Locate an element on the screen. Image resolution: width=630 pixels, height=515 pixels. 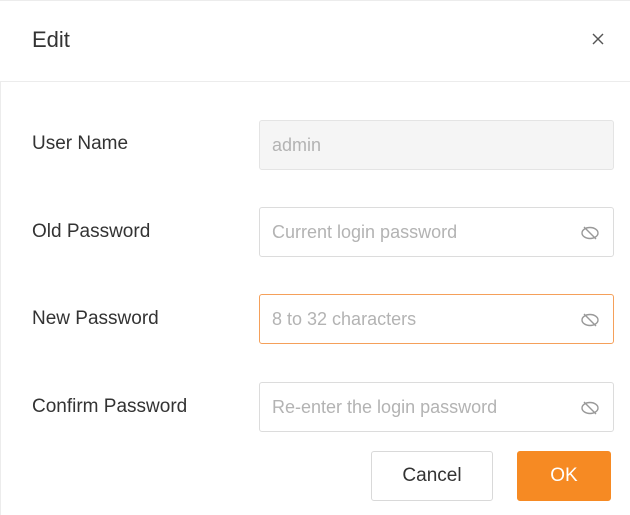
user-name-label: User Name is located at coordinates (80, 143).